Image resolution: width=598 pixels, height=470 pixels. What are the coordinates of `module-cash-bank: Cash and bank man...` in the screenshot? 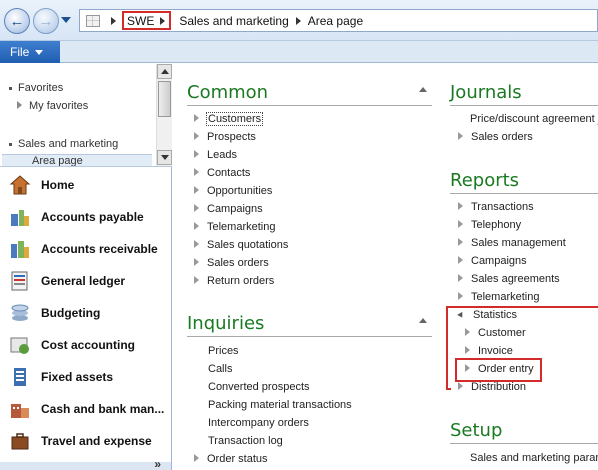 It's located at (85, 409).